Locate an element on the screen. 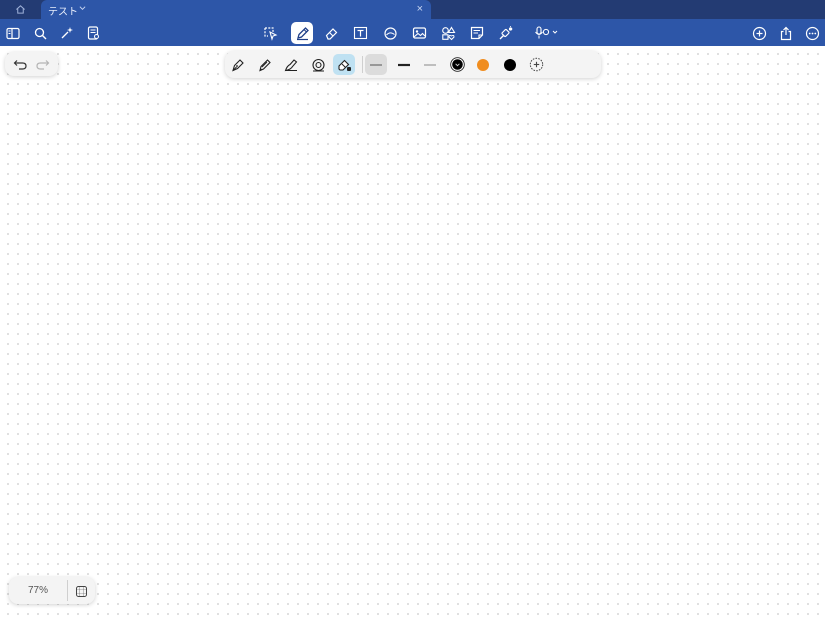 Image resolution: width=825 pixels, height=619 pixels. main-toolbar is located at coordinates (412, 32).